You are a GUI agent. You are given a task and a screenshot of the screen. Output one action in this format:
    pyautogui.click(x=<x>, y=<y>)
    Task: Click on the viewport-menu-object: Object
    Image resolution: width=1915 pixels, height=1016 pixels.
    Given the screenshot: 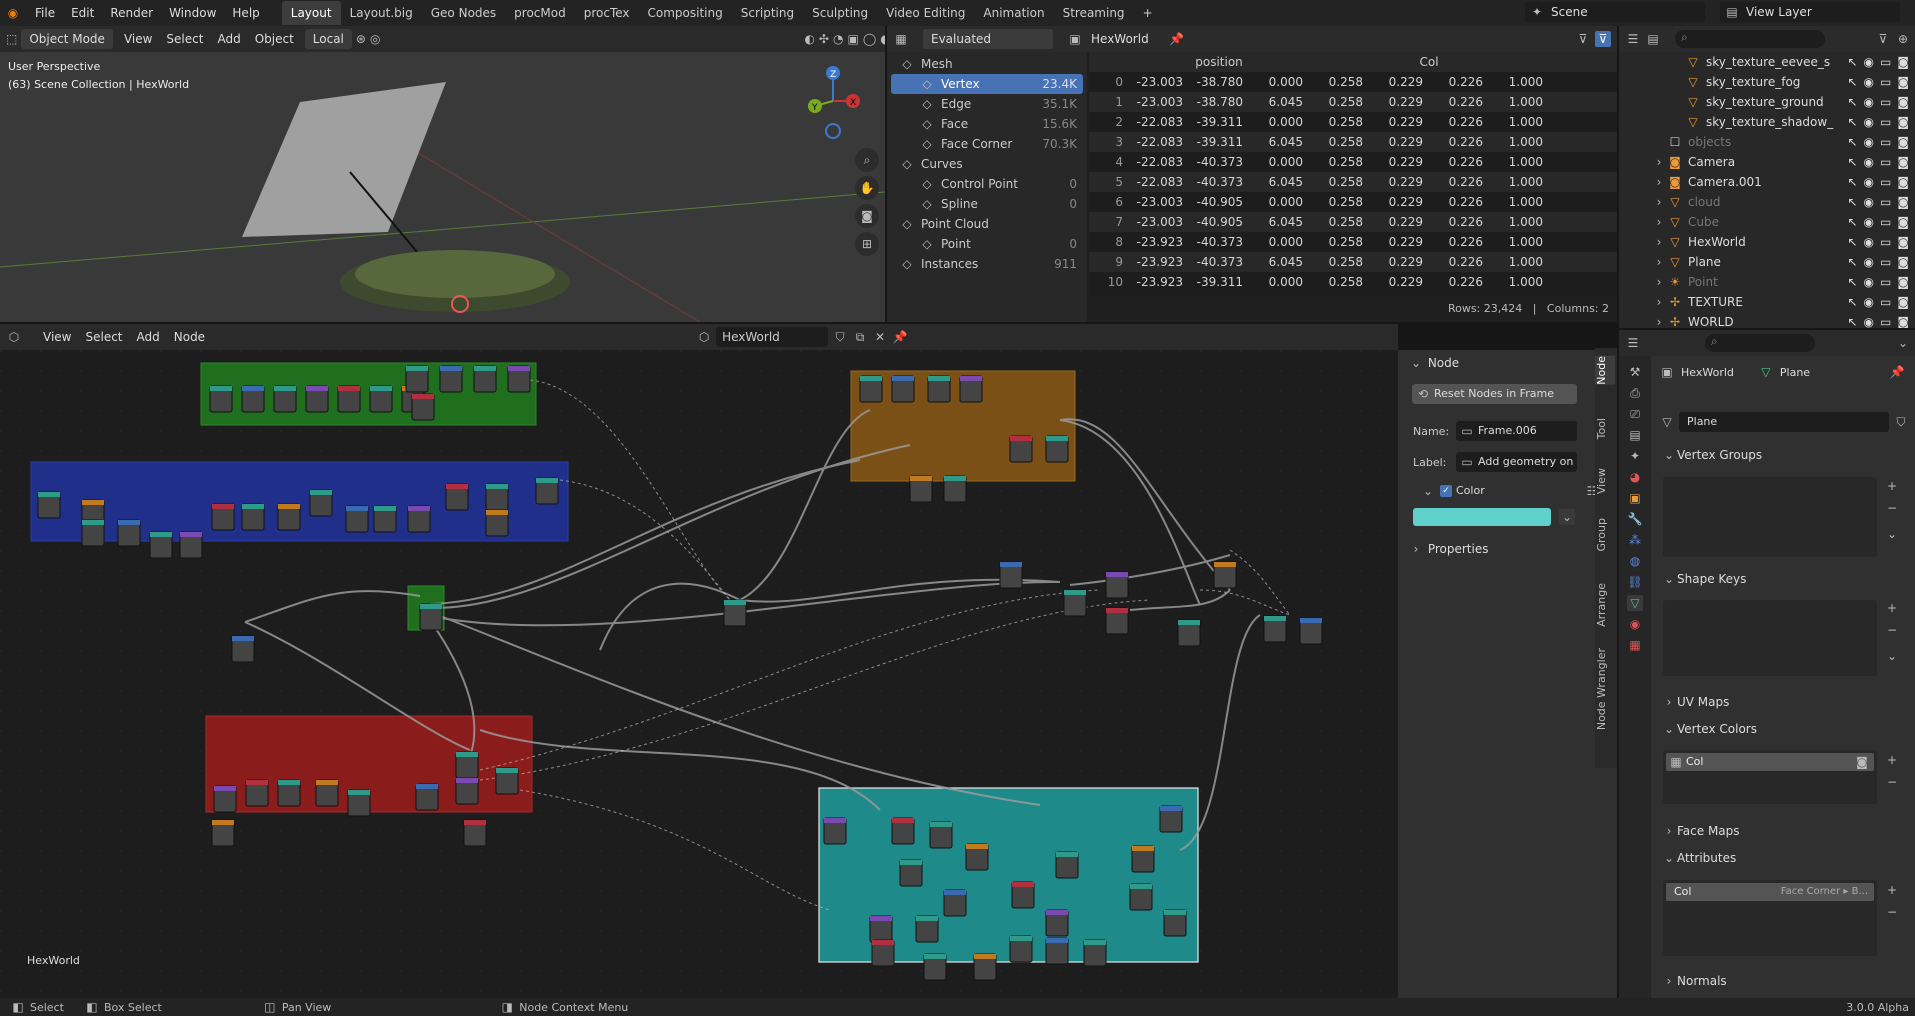 What is the action you would take?
    pyautogui.click(x=274, y=39)
    